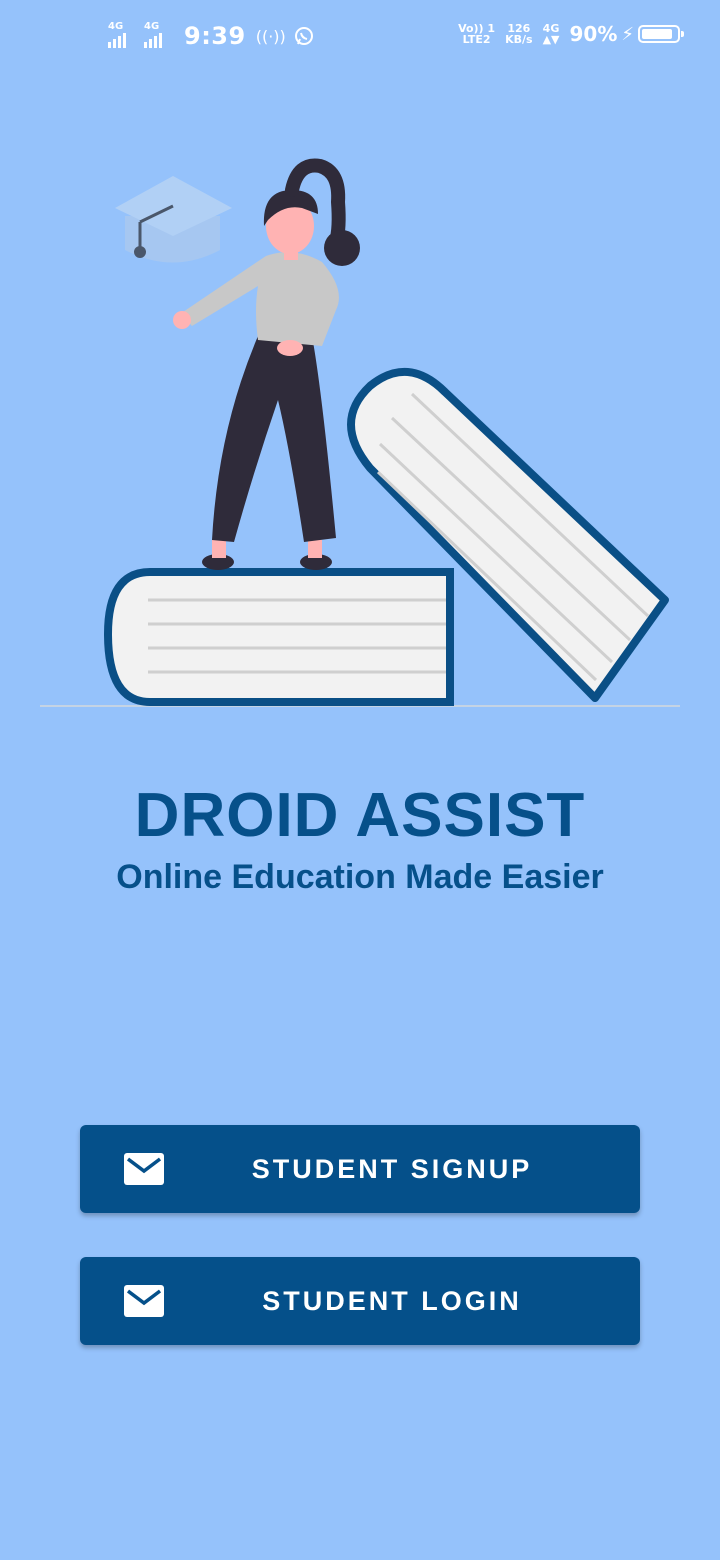 This screenshot has height=1560, width=720. Describe the element at coordinates (173, 219) in the screenshot. I see `graduation-cap-icon` at that location.